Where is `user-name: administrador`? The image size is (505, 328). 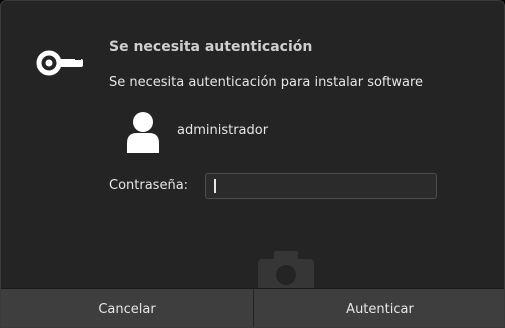 user-name: administrador is located at coordinates (223, 130).